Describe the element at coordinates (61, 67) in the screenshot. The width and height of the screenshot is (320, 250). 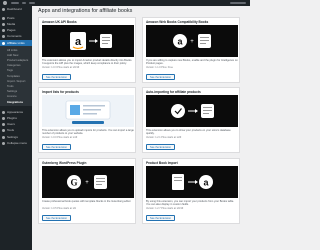
I see `card-meta: Version: 1.0.3 Price starts at: £9.99` at that location.